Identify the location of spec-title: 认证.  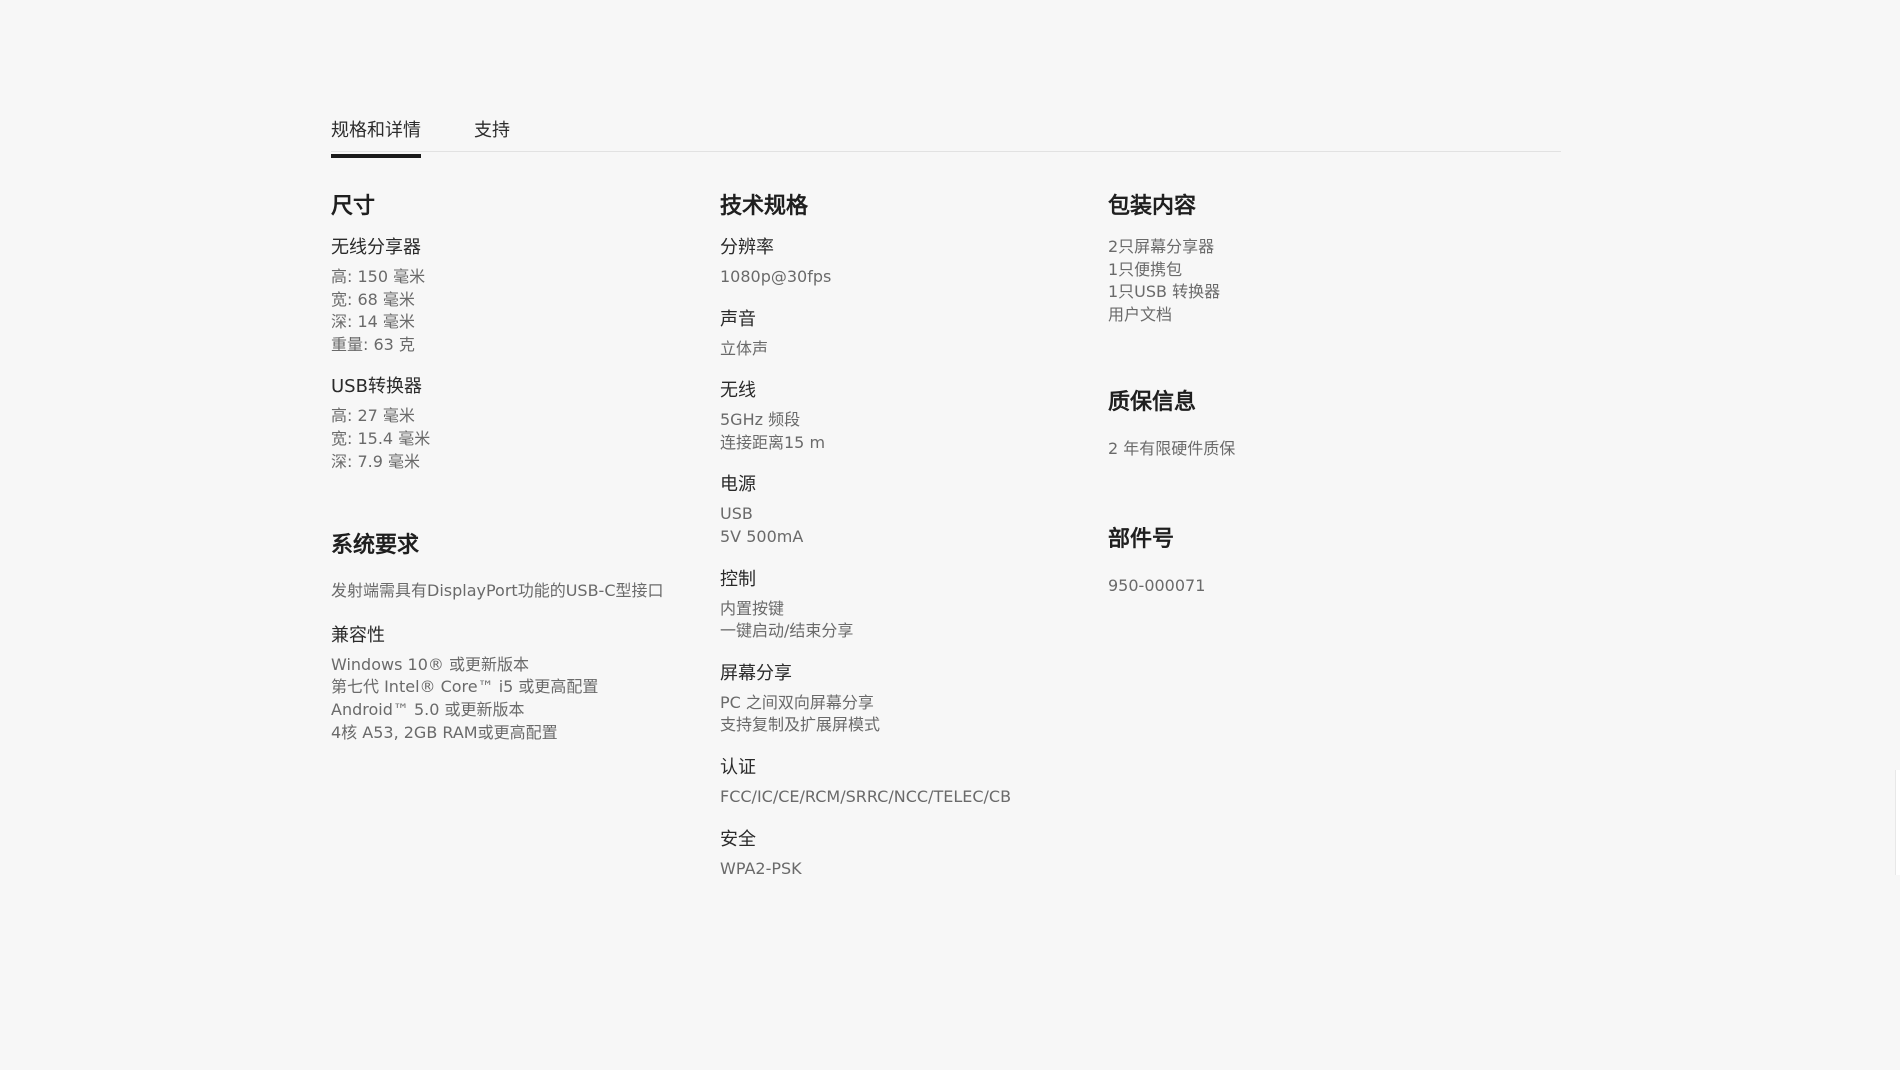
(738, 767).